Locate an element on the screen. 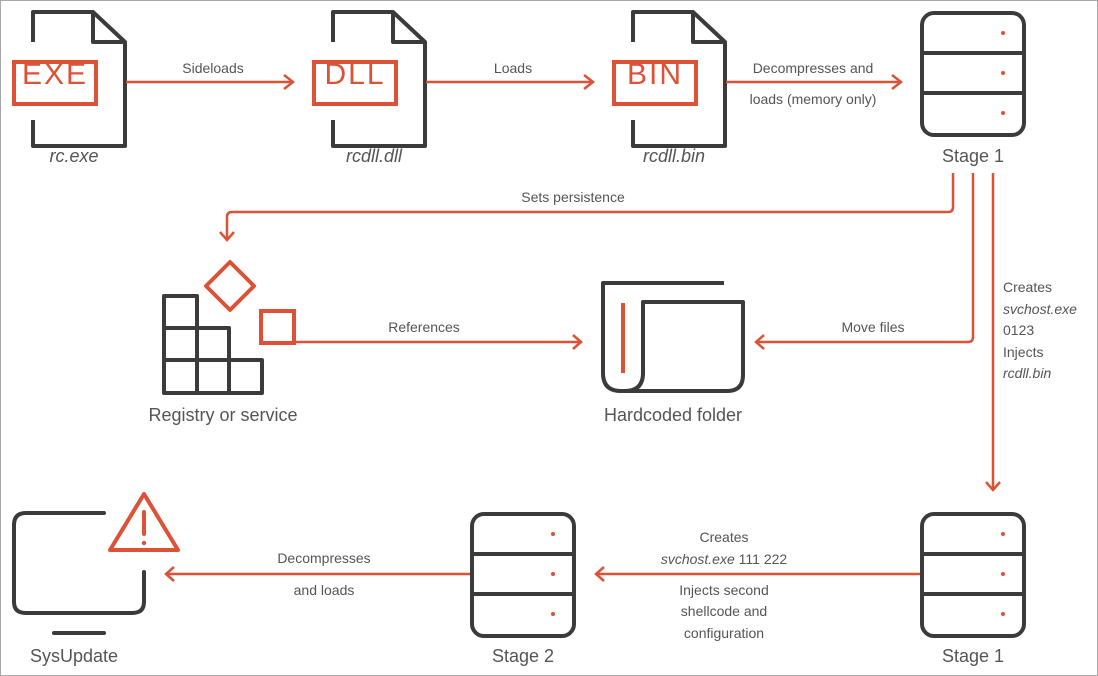 The height and width of the screenshot is (676, 1098). arrow-creates-injects is located at coordinates (993, 332).